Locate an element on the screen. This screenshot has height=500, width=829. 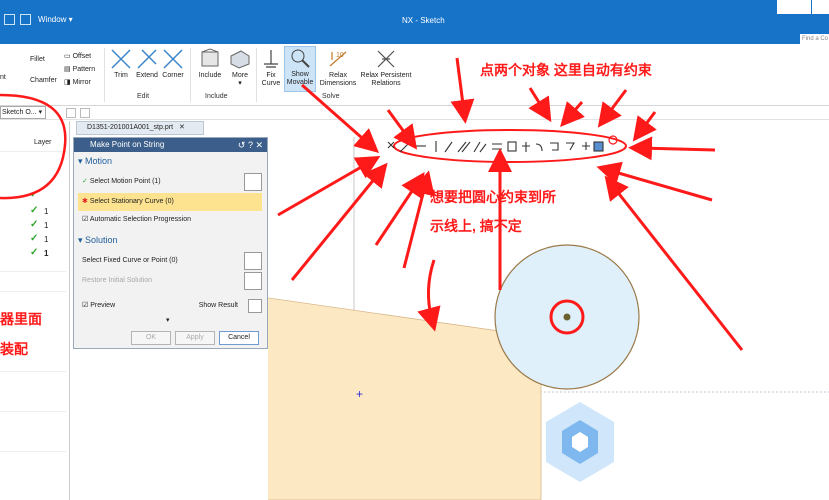
annotation-left-note-2: 装配 is located at coordinates (14, 349).